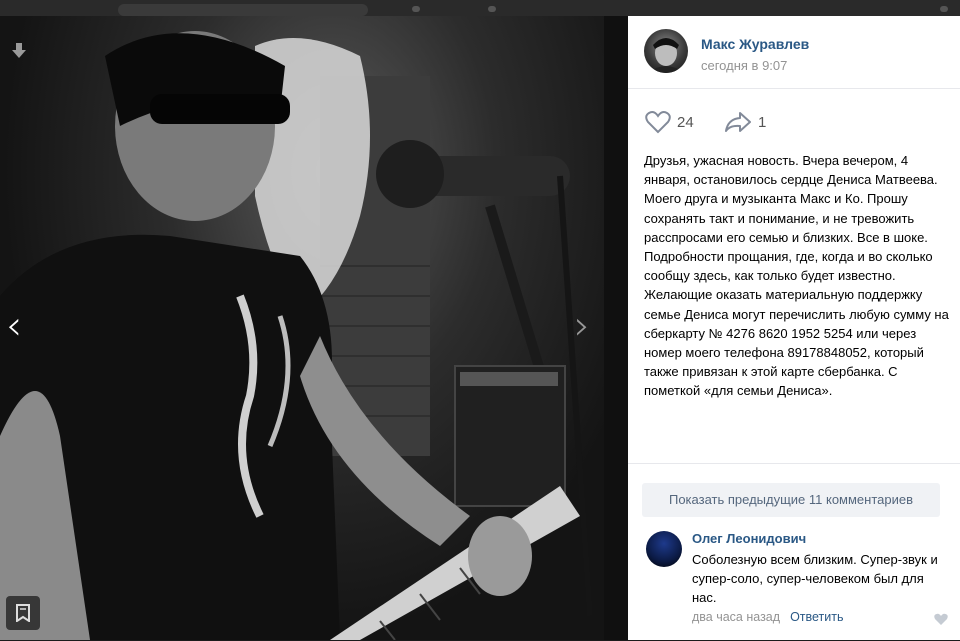  What do you see at coordinates (941, 621) in the screenshot?
I see `comment-like-heart-icon` at bounding box center [941, 621].